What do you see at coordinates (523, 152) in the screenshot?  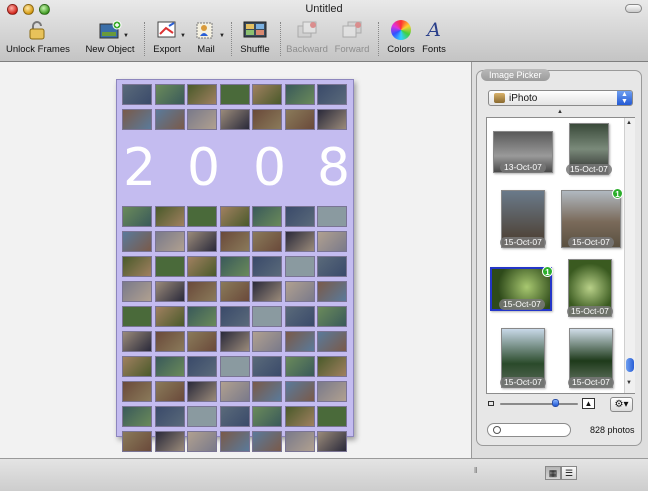 I see `picker-thumbnail: 13-Oct-07` at bounding box center [523, 152].